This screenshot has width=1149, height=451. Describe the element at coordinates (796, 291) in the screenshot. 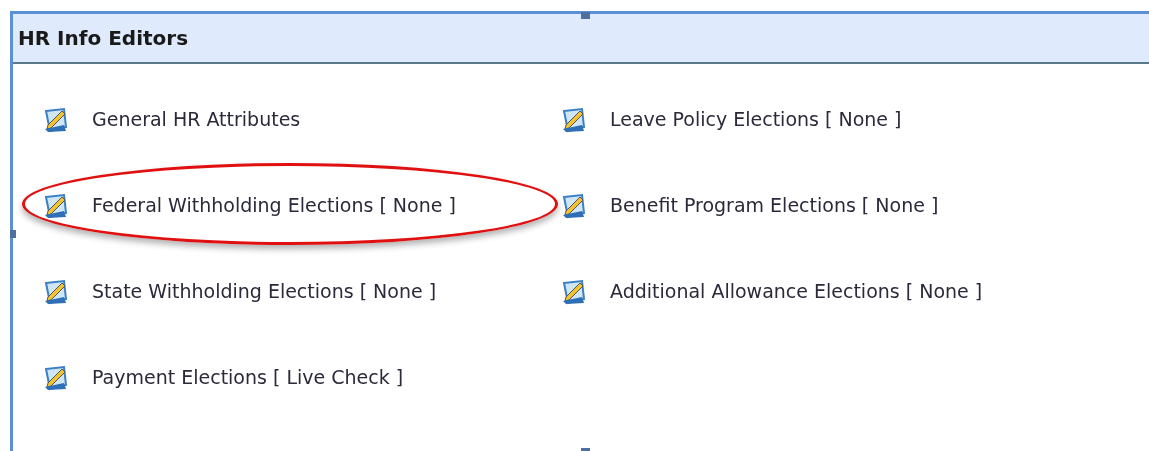

I see `editor-link: Additional Allowance Elections [ None ]` at that location.